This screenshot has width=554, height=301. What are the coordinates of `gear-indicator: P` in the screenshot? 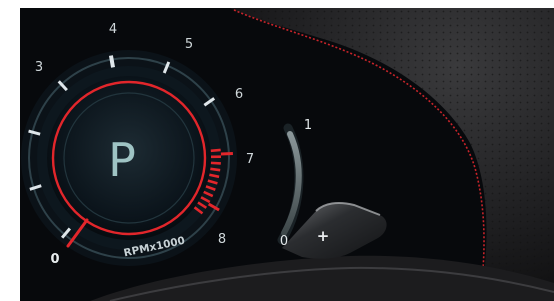 It's located at (122, 160).